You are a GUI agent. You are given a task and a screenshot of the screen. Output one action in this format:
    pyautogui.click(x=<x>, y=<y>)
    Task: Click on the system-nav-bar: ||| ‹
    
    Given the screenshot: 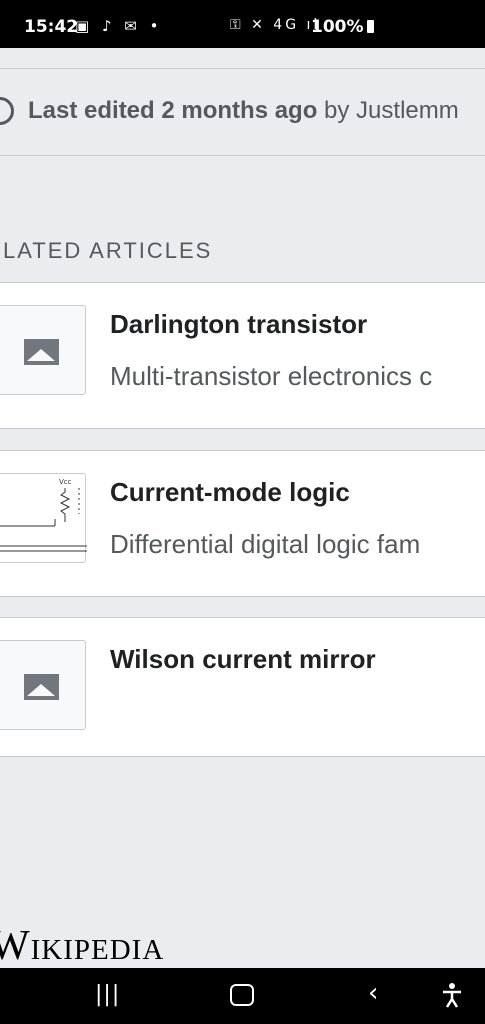 What is the action you would take?
    pyautogui.click(x=242, y=996)
    